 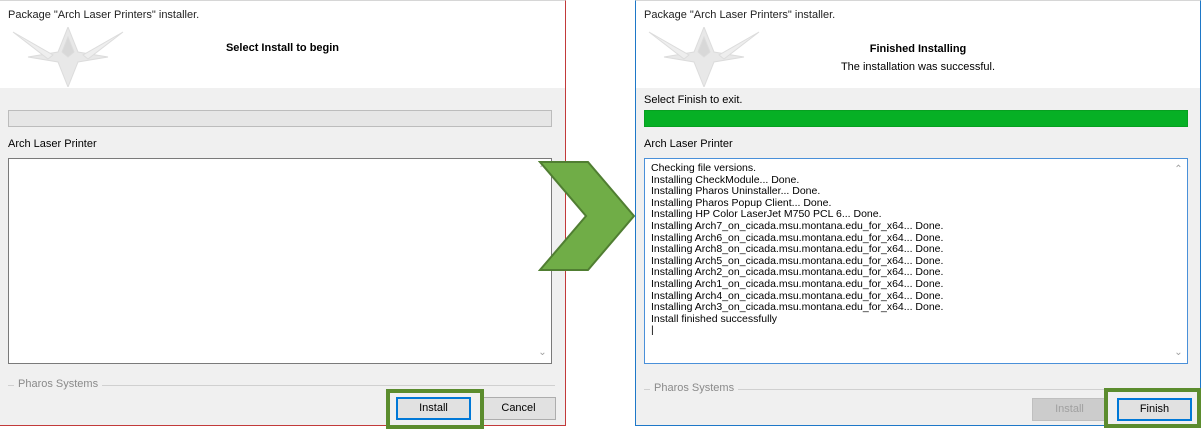 I want to click on install-button-highlight, so click(x=435, y=409).